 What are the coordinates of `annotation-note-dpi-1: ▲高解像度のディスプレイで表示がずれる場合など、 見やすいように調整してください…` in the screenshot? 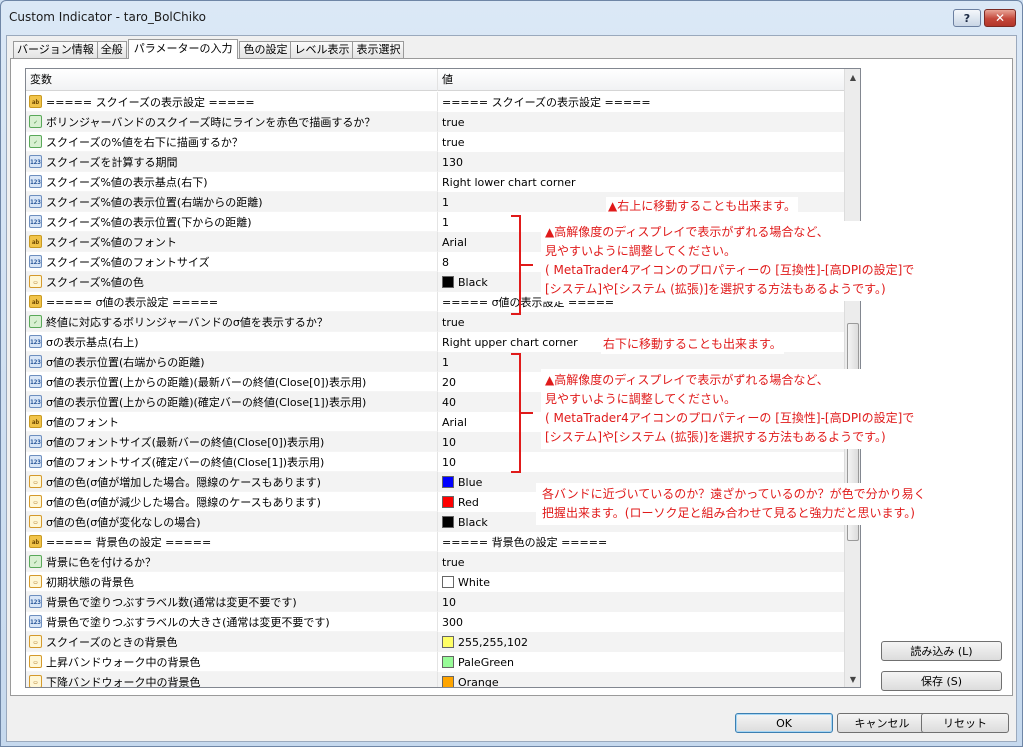 It's located at (730, 261).